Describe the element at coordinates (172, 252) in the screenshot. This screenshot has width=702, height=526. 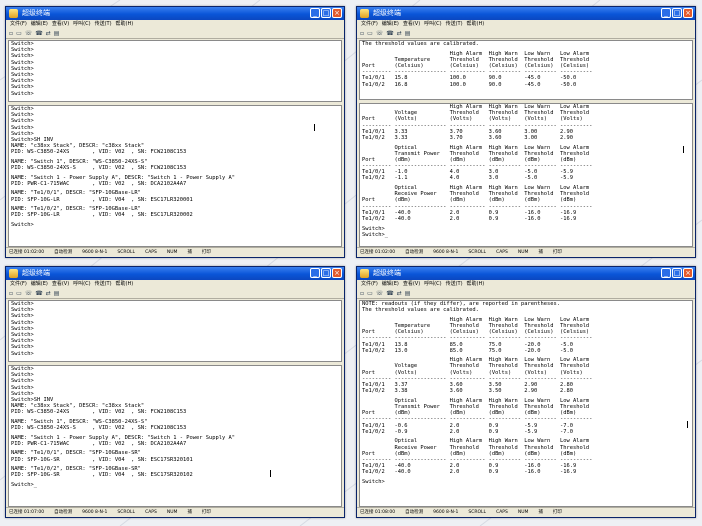
I see `status-num: NUM` at that location.